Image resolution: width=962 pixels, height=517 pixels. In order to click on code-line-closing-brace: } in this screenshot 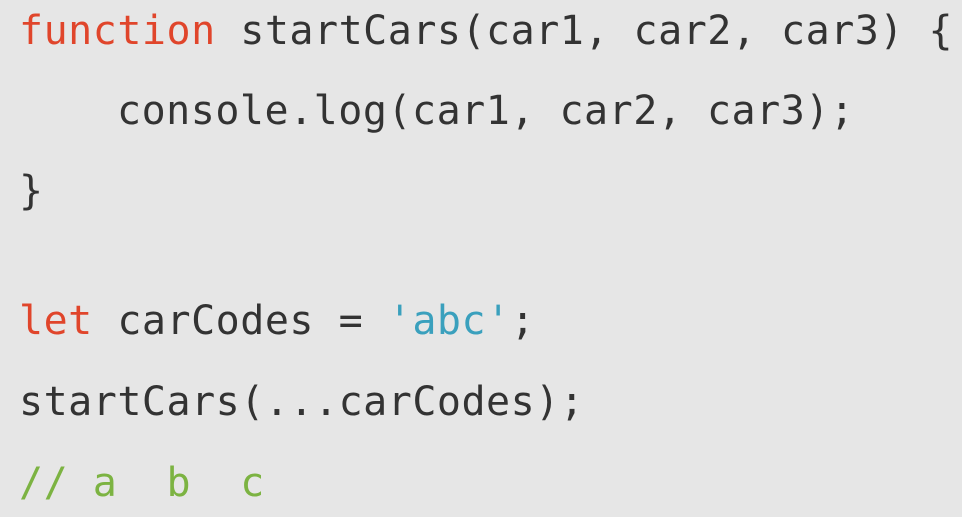, I will do `click(31, 191)`.